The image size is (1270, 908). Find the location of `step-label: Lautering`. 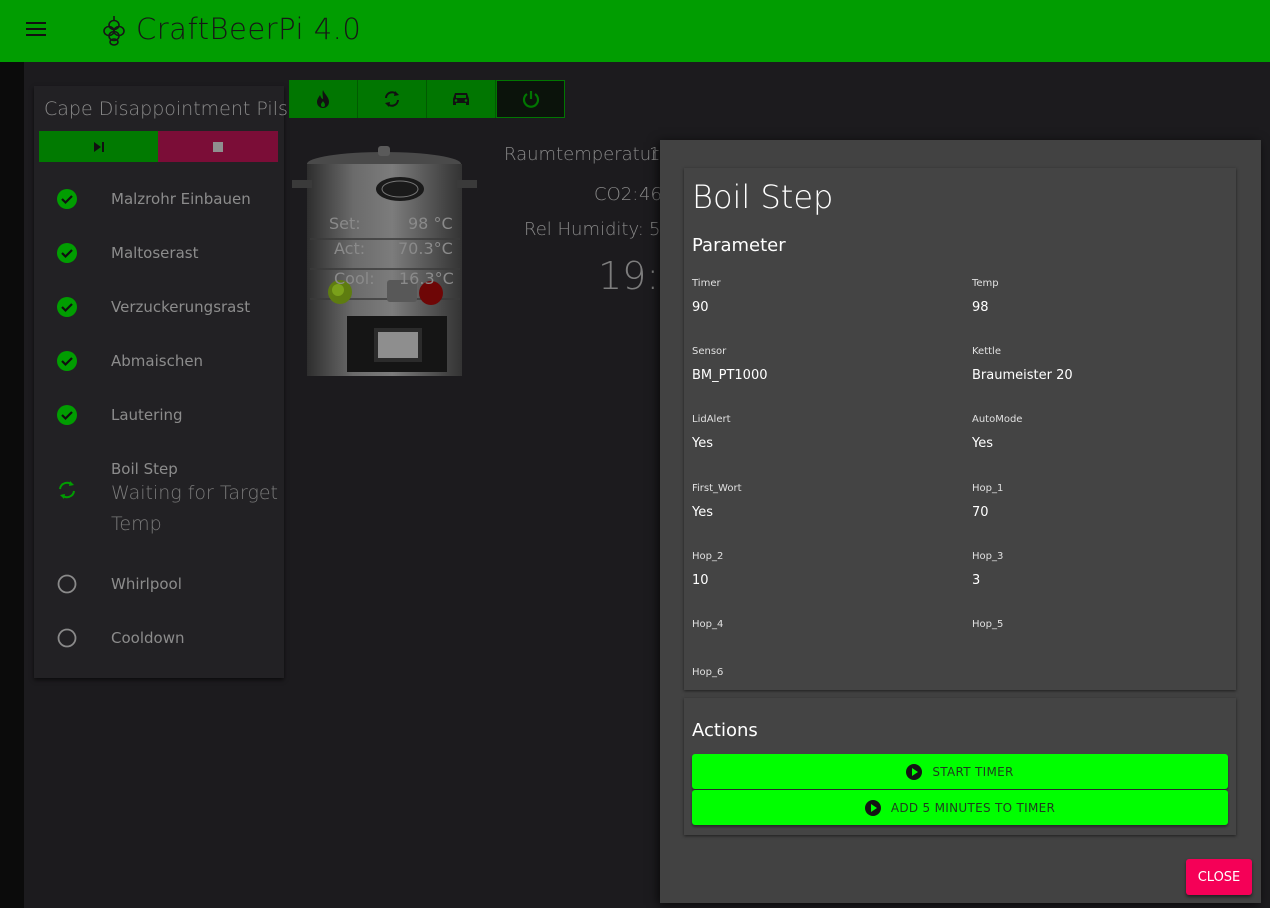

step-label: Lautering is located at coordinates (147, 415).